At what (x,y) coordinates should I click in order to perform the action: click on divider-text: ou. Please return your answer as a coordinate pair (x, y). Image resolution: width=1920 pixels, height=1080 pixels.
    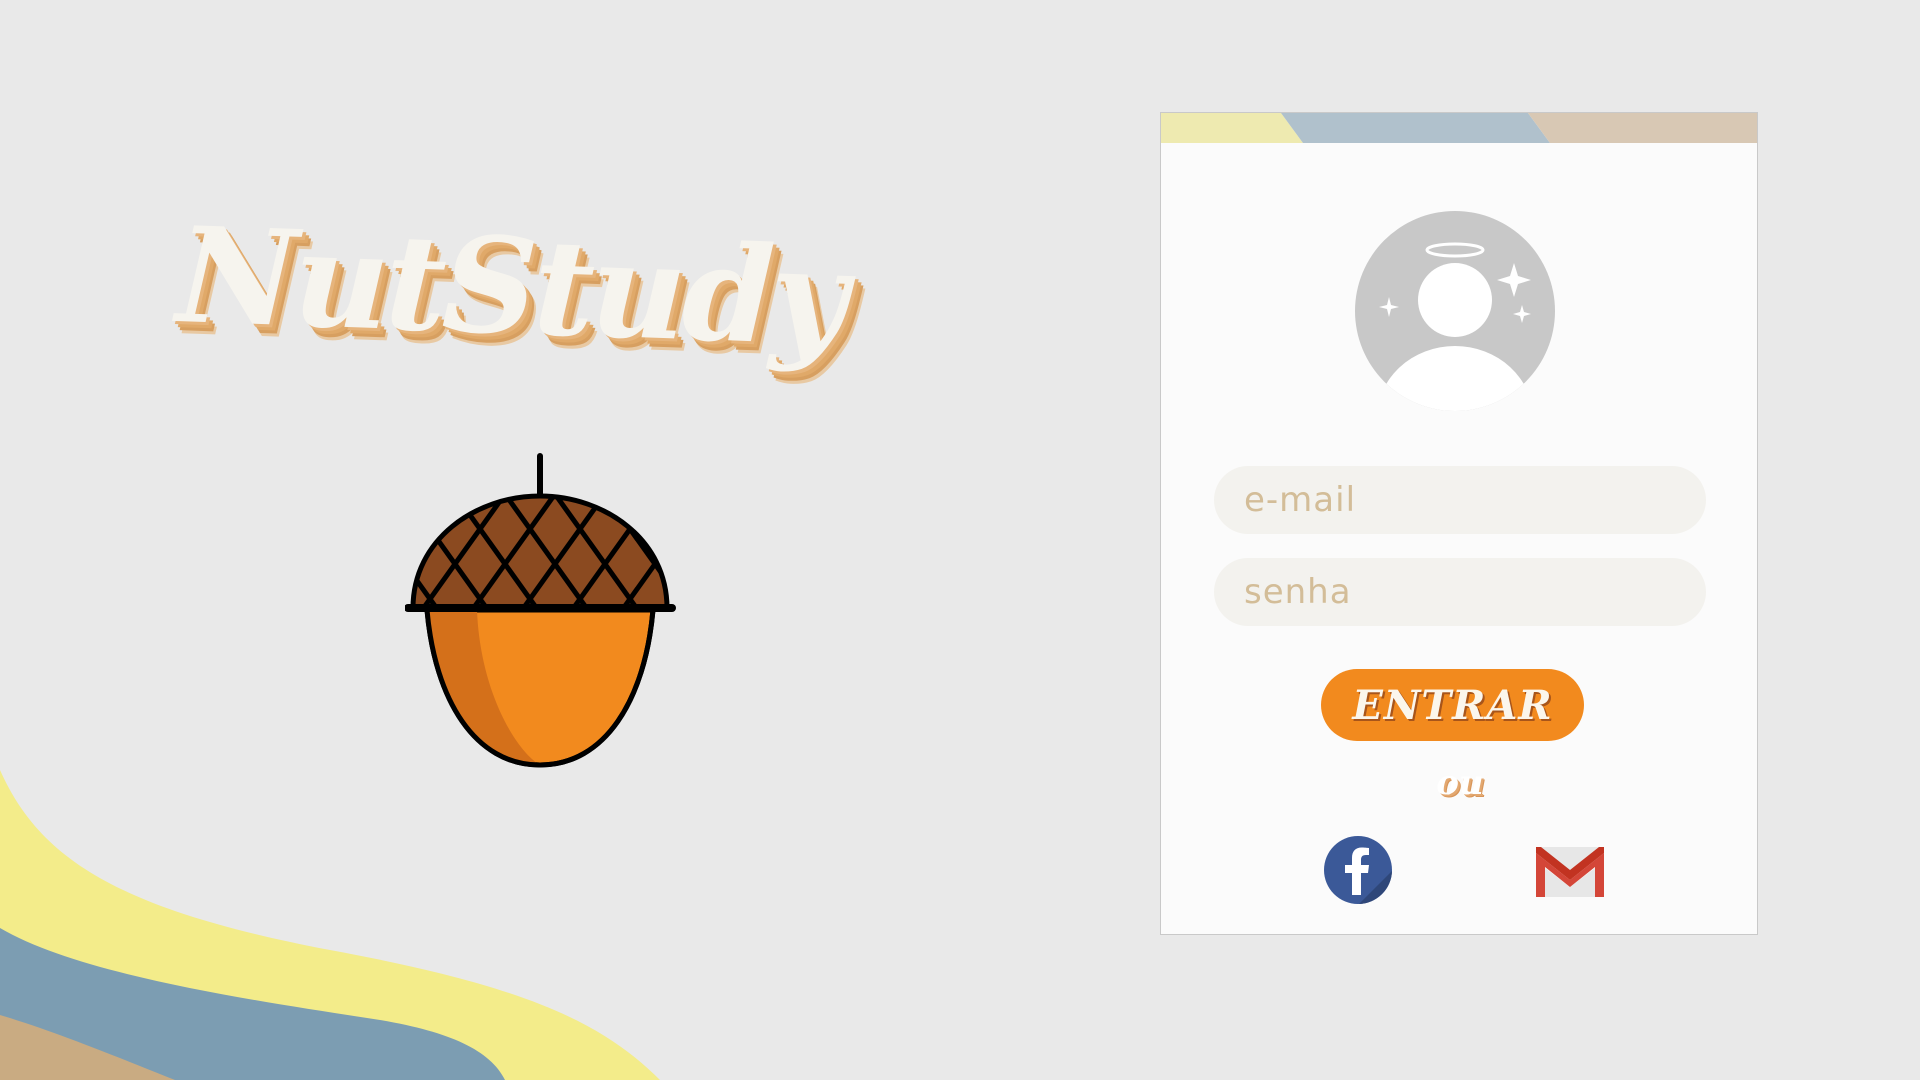
    Looking at the image, I should click on (1460, 783).